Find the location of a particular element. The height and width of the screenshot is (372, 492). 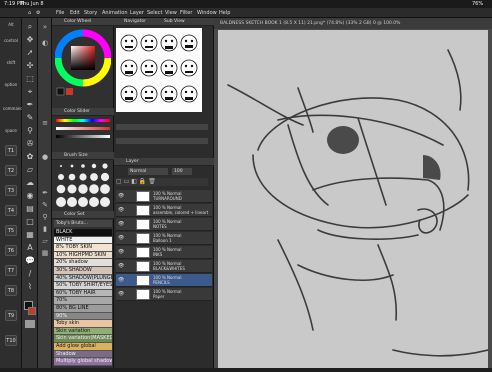

layer-row: 👁 100 % Normal TURNAROUND is located at coordinates (164, 196).